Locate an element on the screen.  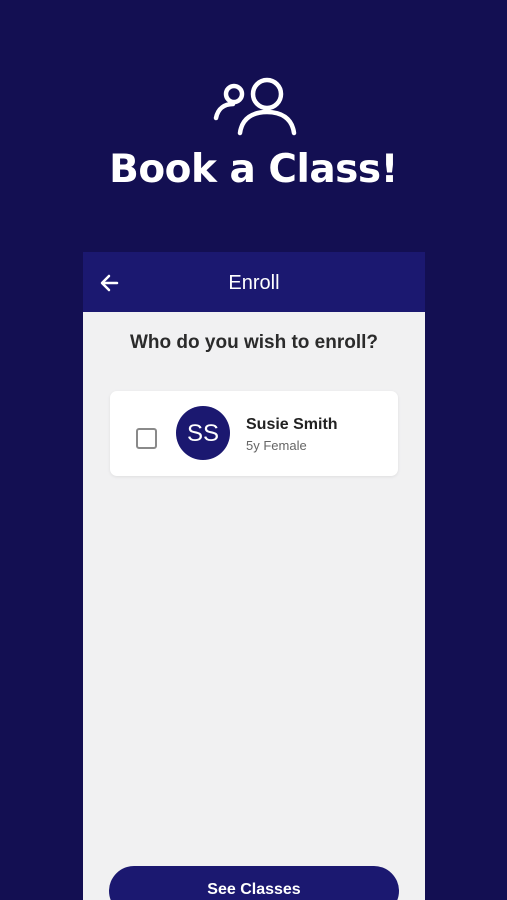
hero-title: Book a Class! is located at coordinates (253, 169).